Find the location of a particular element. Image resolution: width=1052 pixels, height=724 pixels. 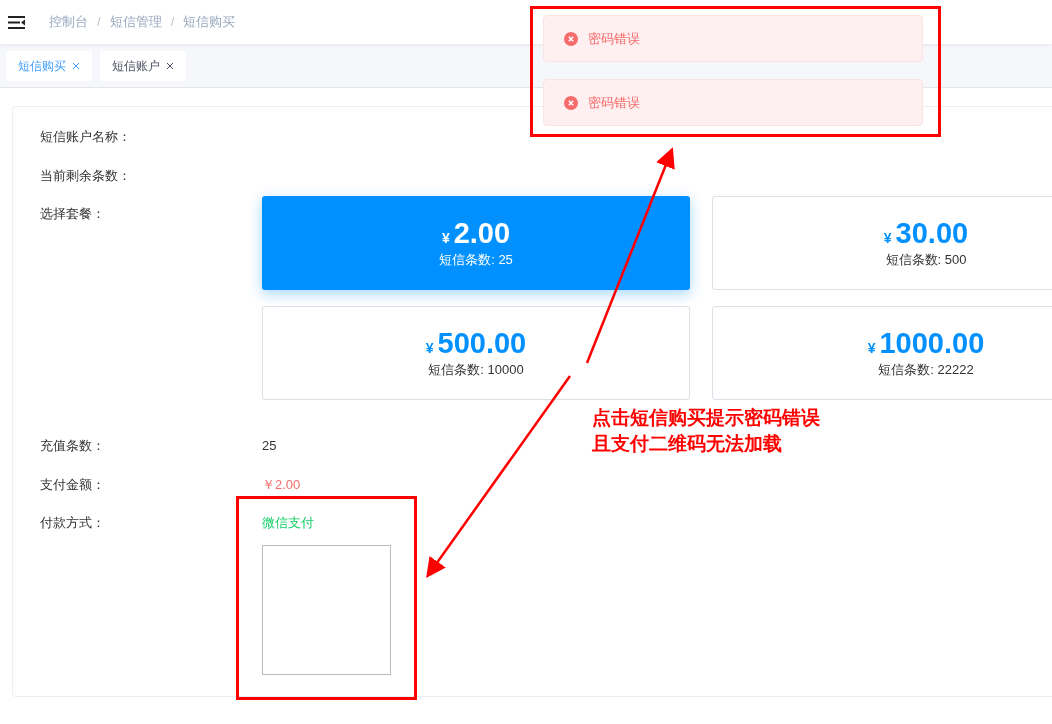

recharge-count: 25 is located at coordinates (269, 446).